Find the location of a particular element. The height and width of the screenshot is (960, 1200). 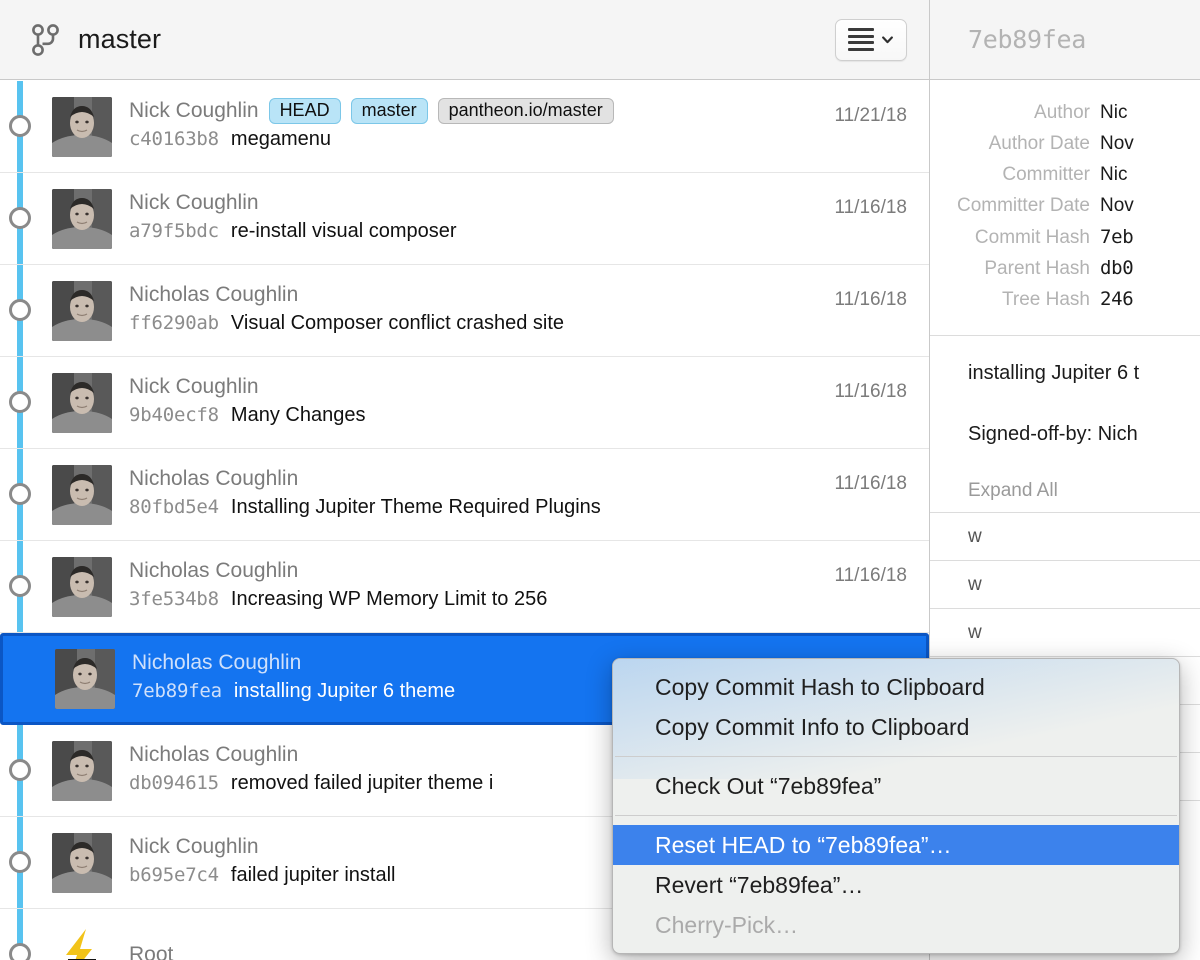

root-label: Root is located at coordinates (151, 951).